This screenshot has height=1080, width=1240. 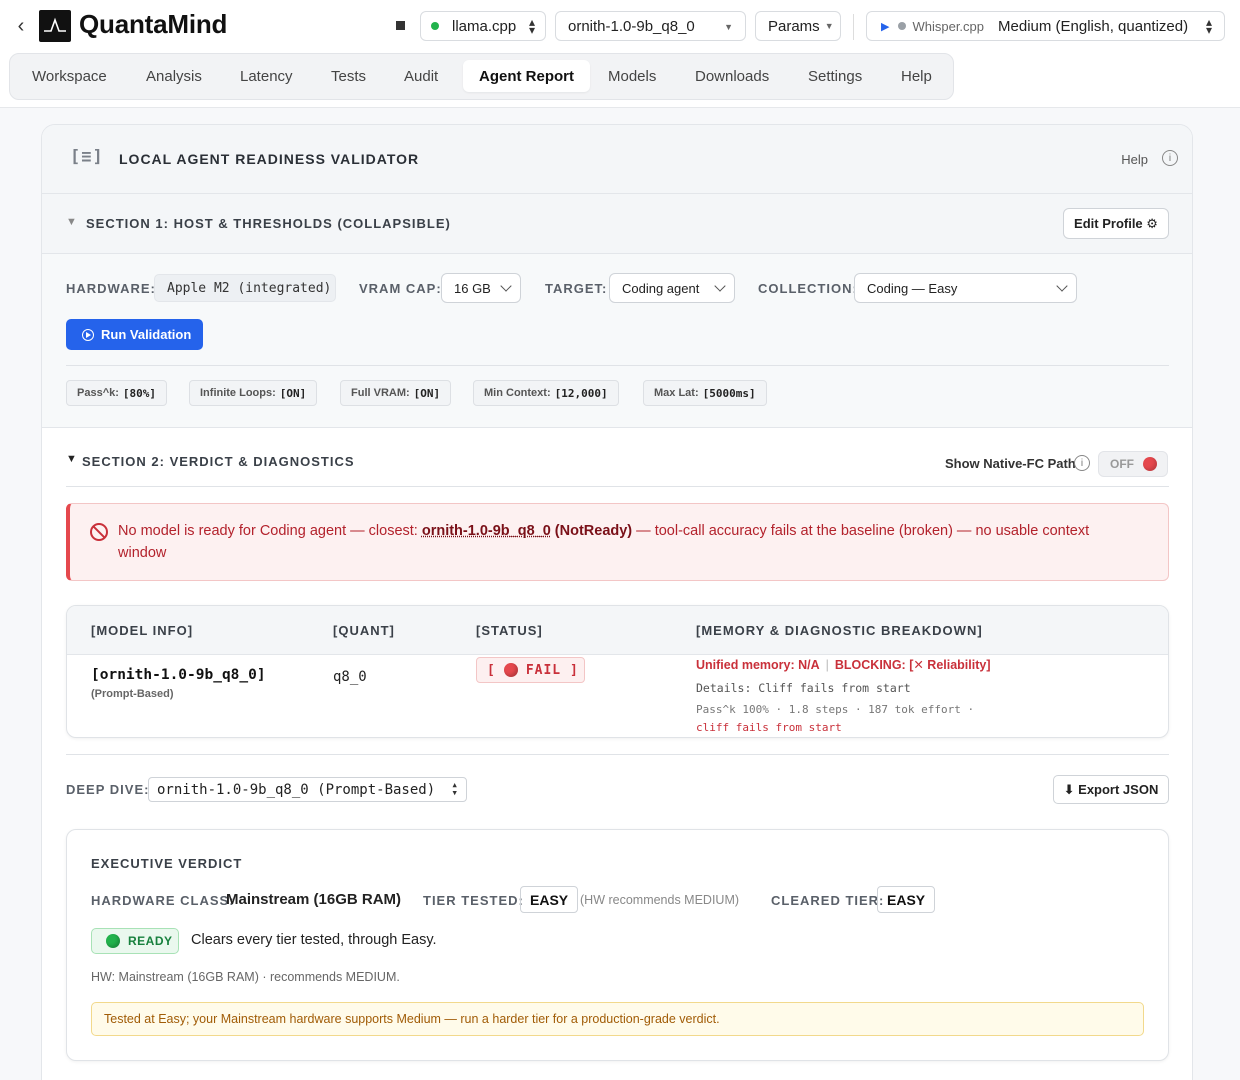 I want to click on whisper-label: Whisper.cpp, so click(x=948, y=26).